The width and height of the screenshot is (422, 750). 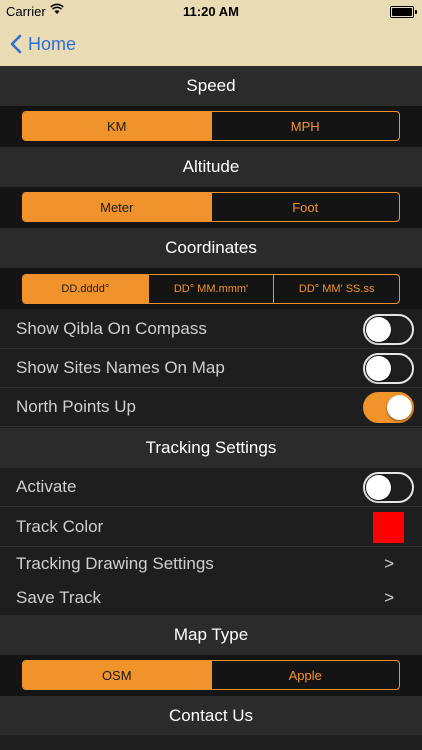 What do you see at coordinates (305, 675) in the screenshot?
I see `map-type-option-apple: Apple` at bounding box center [305, 675].